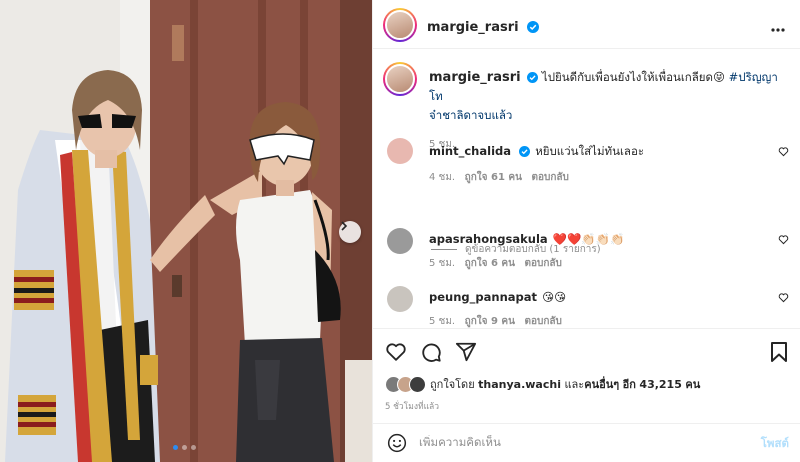 Image resolution: width=800 pixels, height=462 pixels. What do you see at coordinates (778, 30) in the screenshot?
I see `more-horizontal-icon` at bounding box center [778, 30].